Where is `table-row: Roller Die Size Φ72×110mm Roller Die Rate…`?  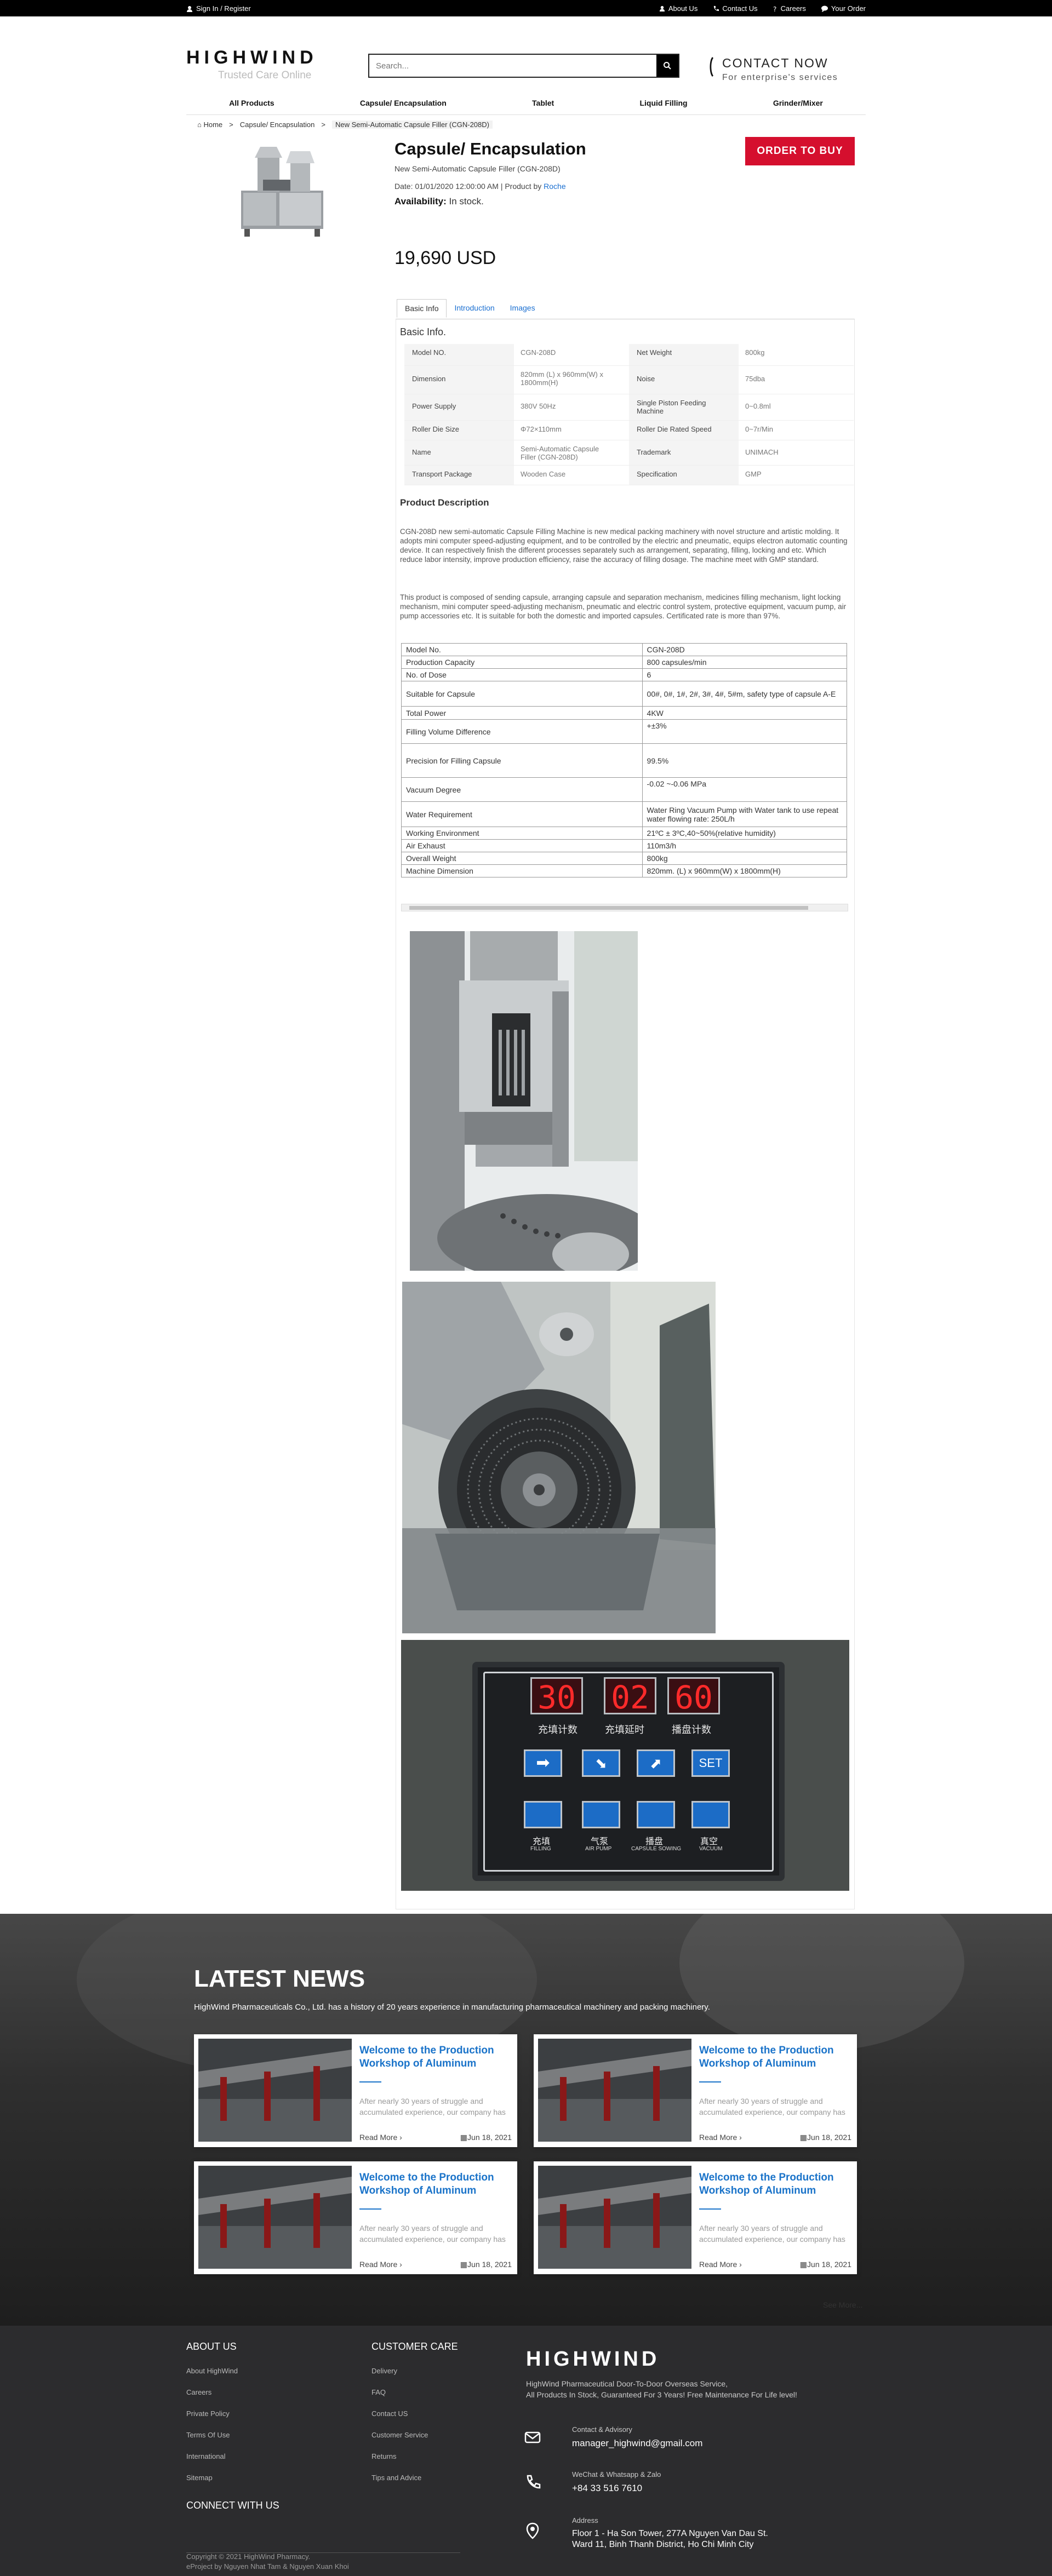 table-row: Roller Die Size Φ72×110mm Roller Die Rate… is located at coordinates (629, 430).